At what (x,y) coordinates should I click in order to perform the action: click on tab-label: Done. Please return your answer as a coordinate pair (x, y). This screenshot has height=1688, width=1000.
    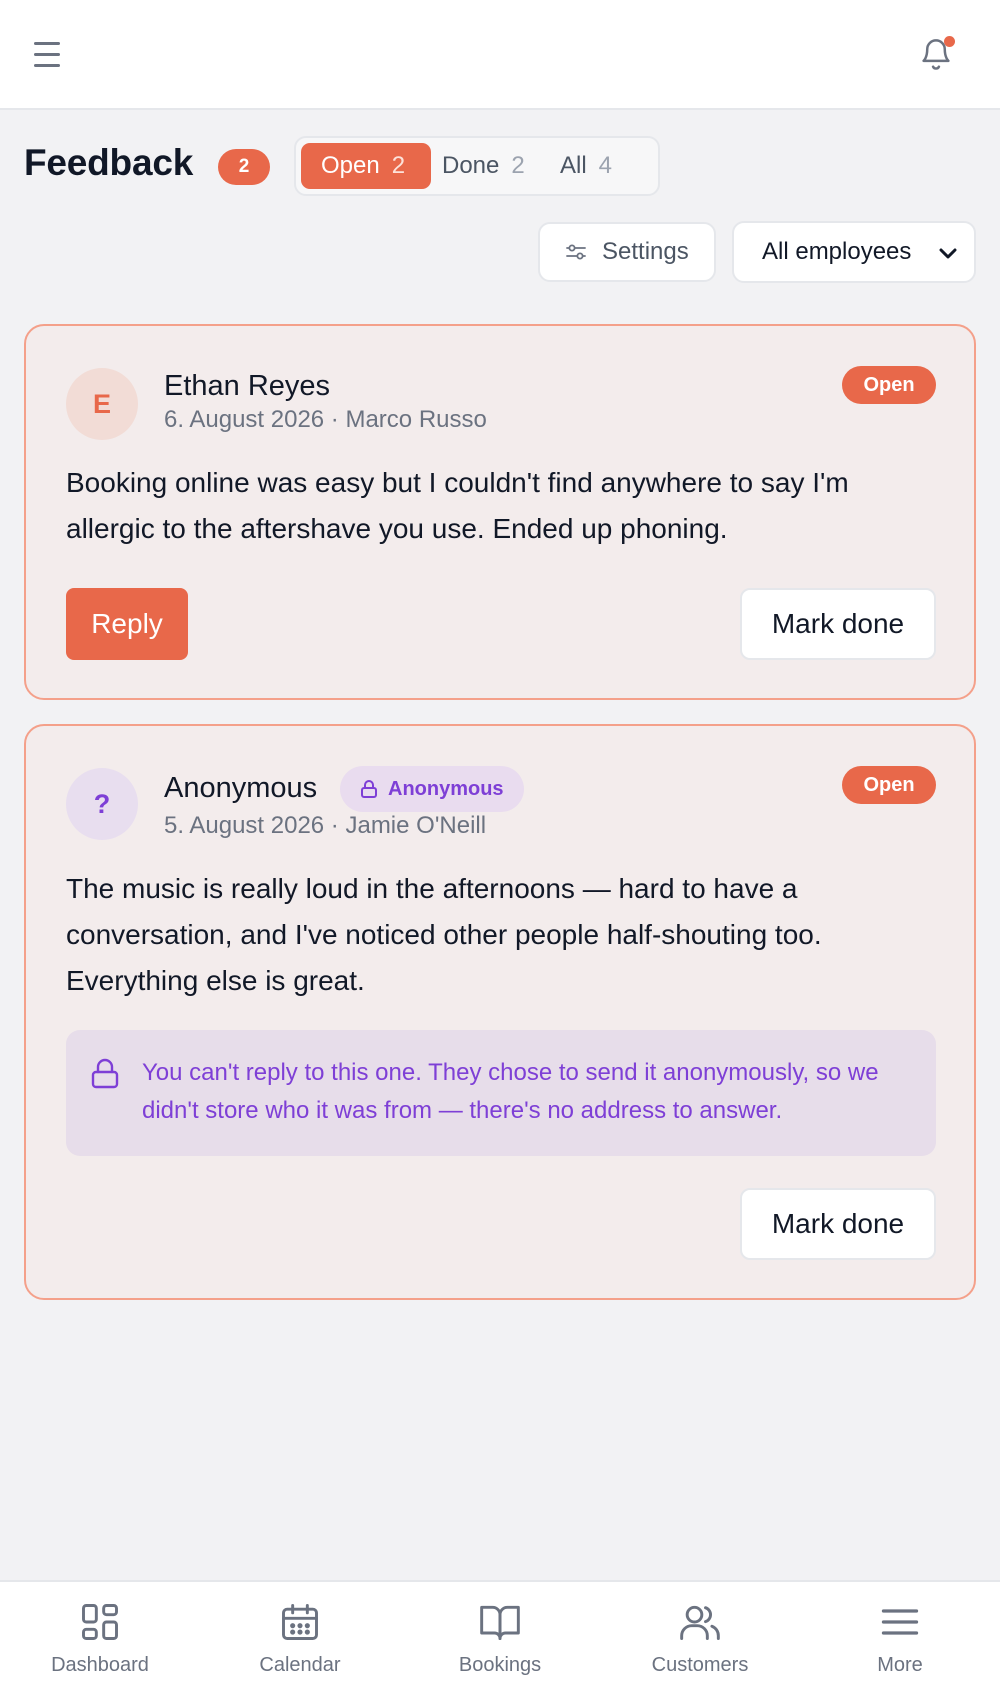
    Looking at the image, I should click on (471, 165).